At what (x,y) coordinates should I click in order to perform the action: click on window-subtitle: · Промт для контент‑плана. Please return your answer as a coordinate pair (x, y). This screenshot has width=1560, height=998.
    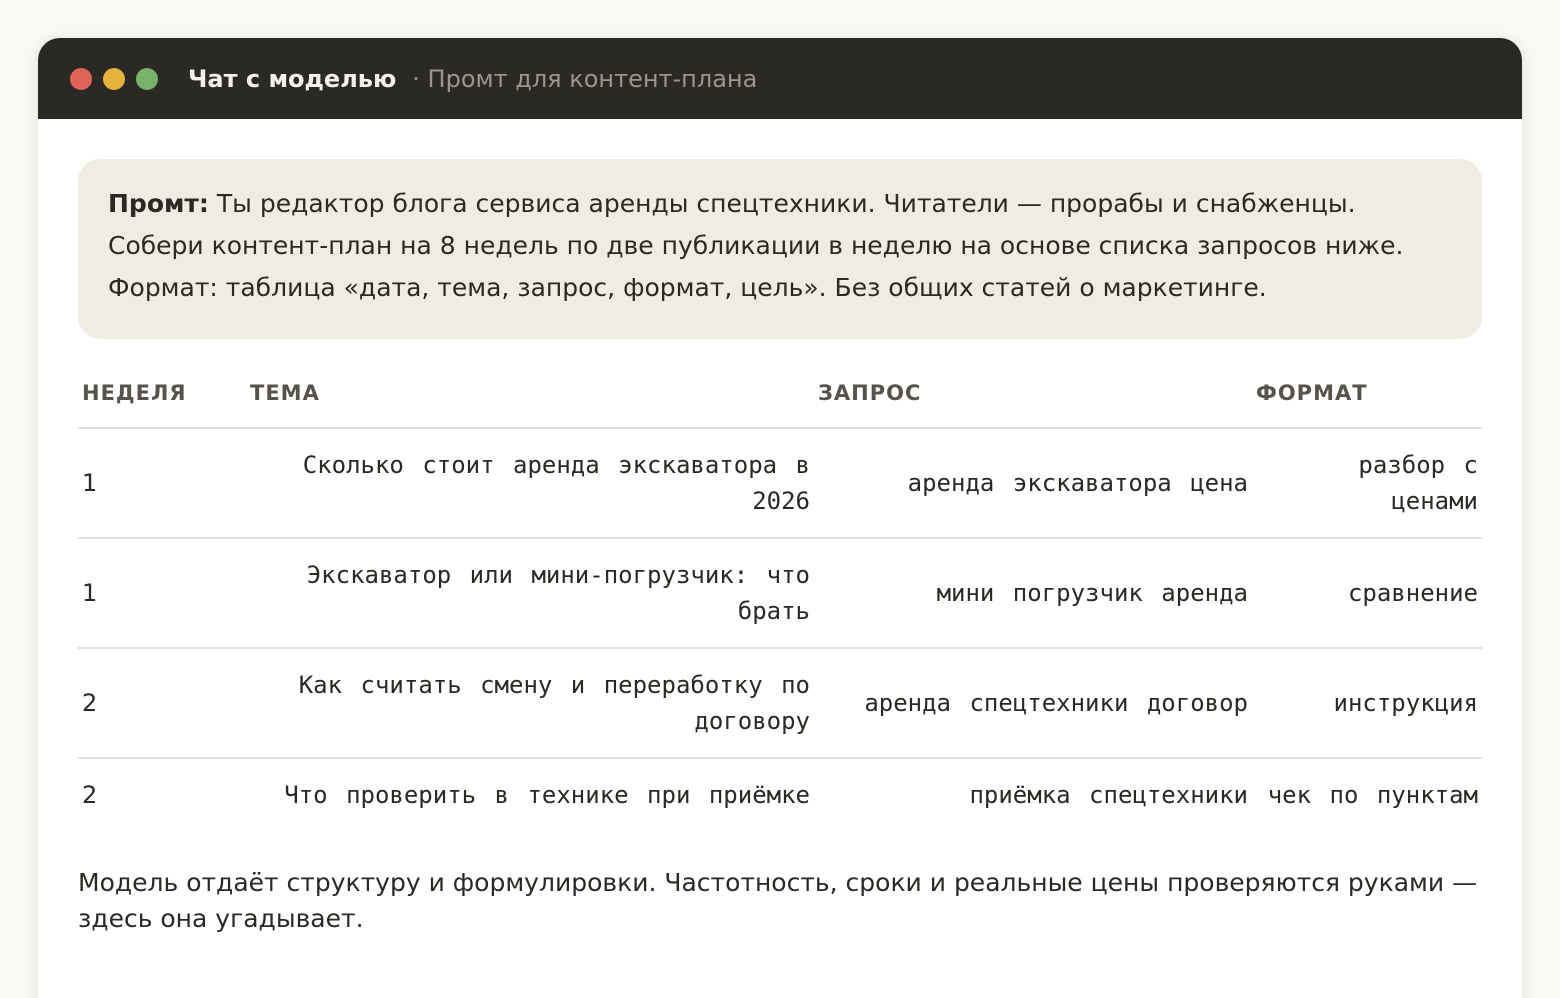
    Looking at the image, I should click on (585, 78).